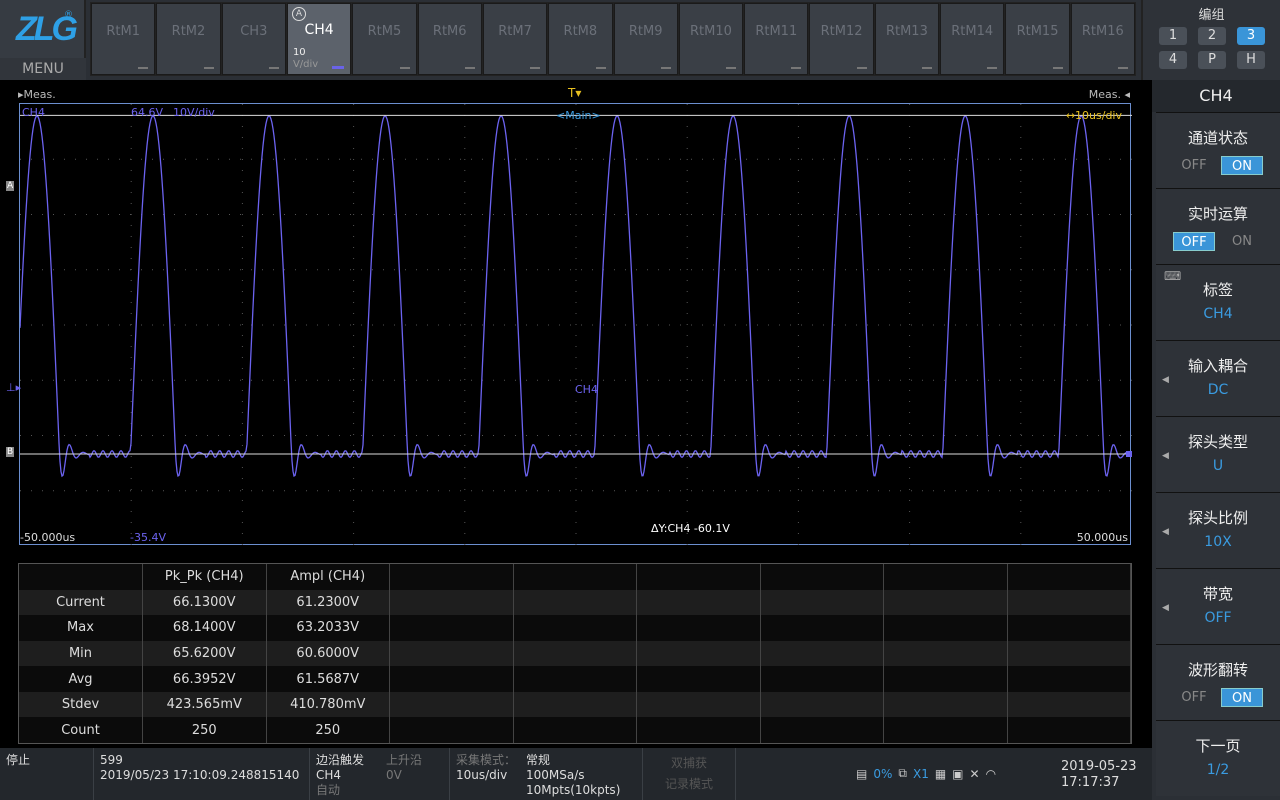  What do you see at coordinates (580, 39) in the screenshot?
I see `channel-tab-rtm8: RtM8` at bounding box center [580, 39].